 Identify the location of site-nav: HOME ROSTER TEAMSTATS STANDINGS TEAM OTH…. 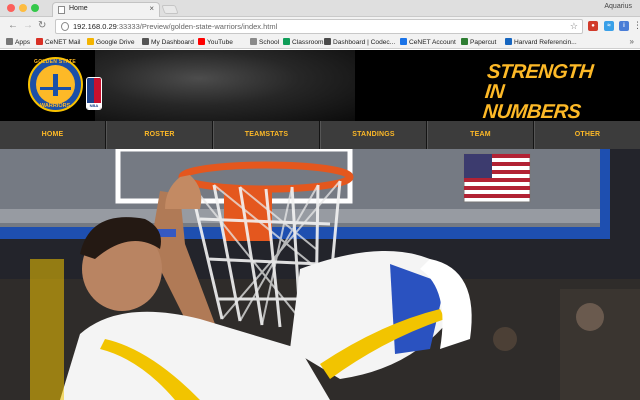
(320, 135).